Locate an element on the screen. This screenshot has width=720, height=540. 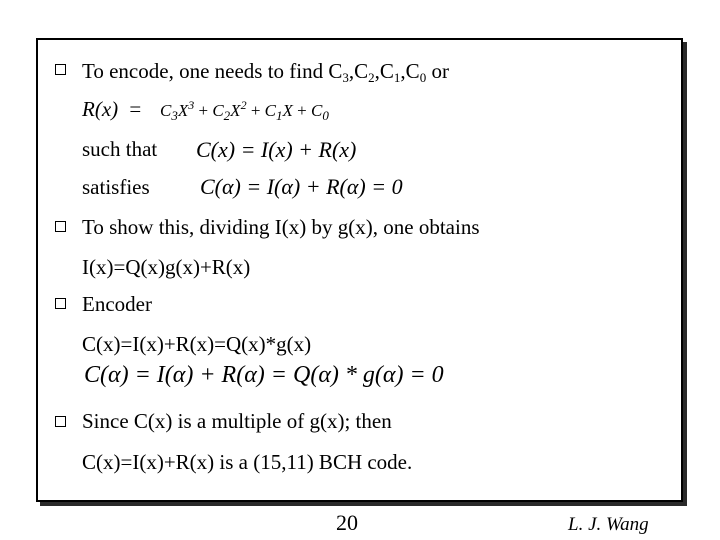
encoder-equation-1: C(x)=I(x)+R(x)=Q(x)*g(x) is located at coordinates (197, 344).